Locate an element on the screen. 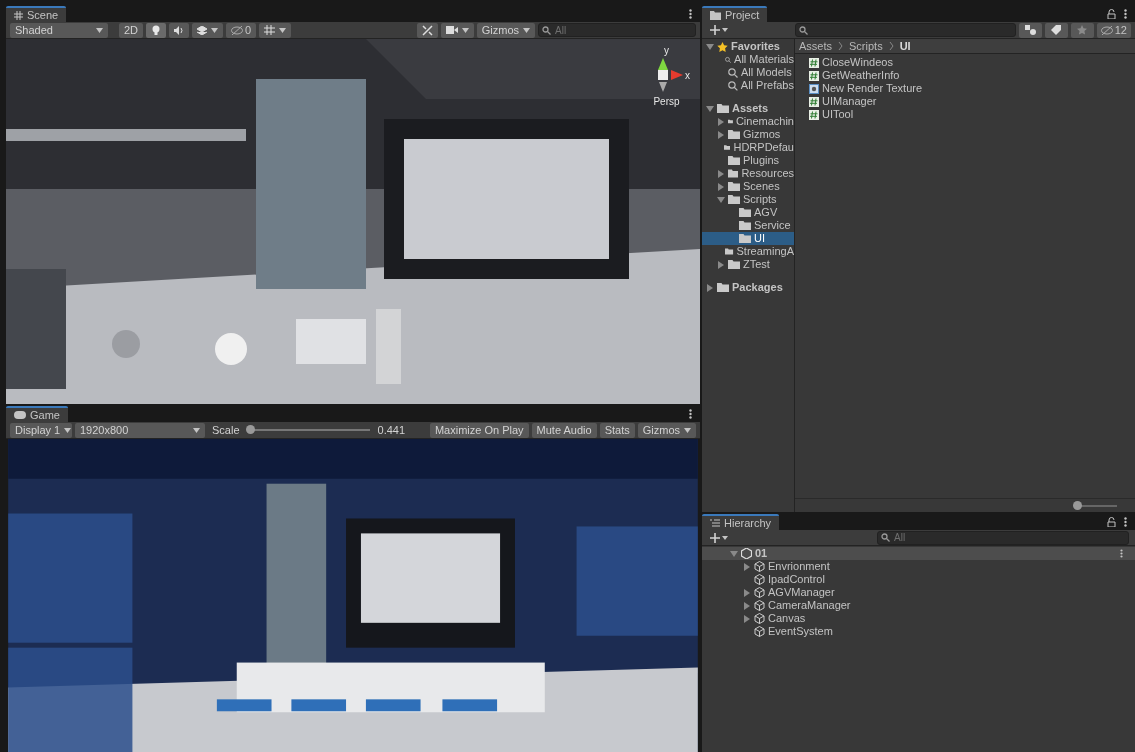 Image resolution: width=1135 pixels, height=752 pixels. panel-tab: Hierarchy is located at coordinates (741, 522).